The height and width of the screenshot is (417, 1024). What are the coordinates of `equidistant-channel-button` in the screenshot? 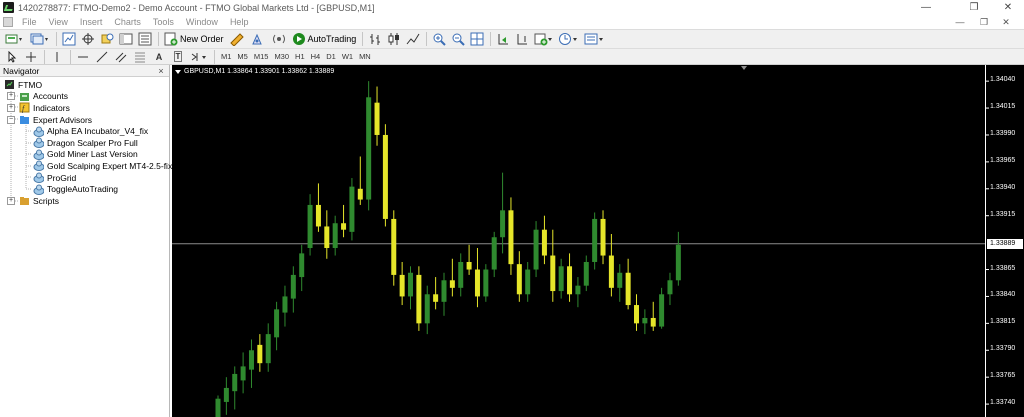 It's located at (121, 57).